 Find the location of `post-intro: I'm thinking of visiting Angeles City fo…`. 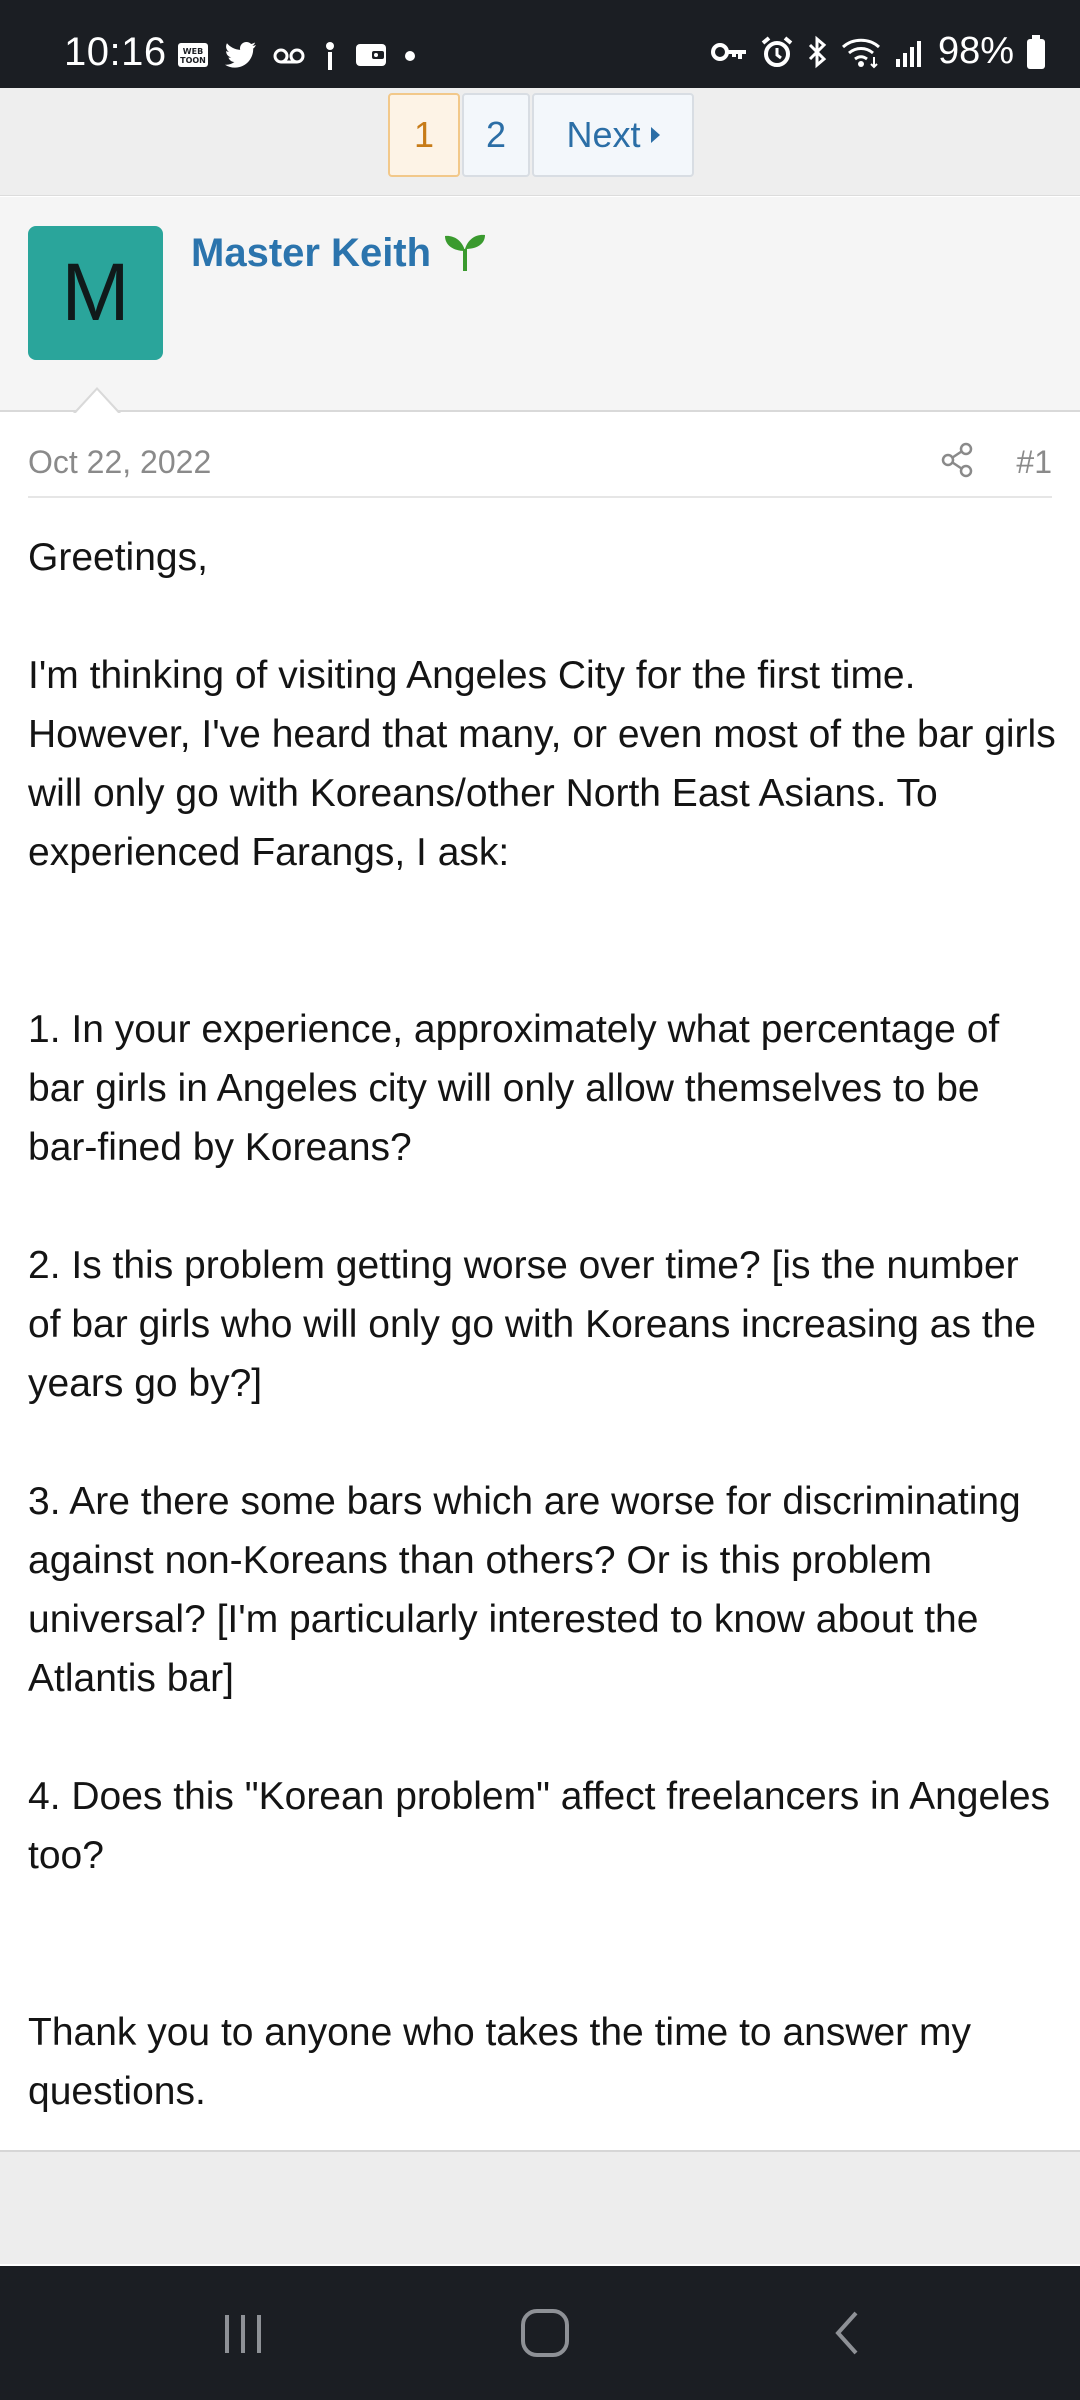

post-intro: I'm thinking of visiting Angeles City fo… is located at coordinates (547, 764).